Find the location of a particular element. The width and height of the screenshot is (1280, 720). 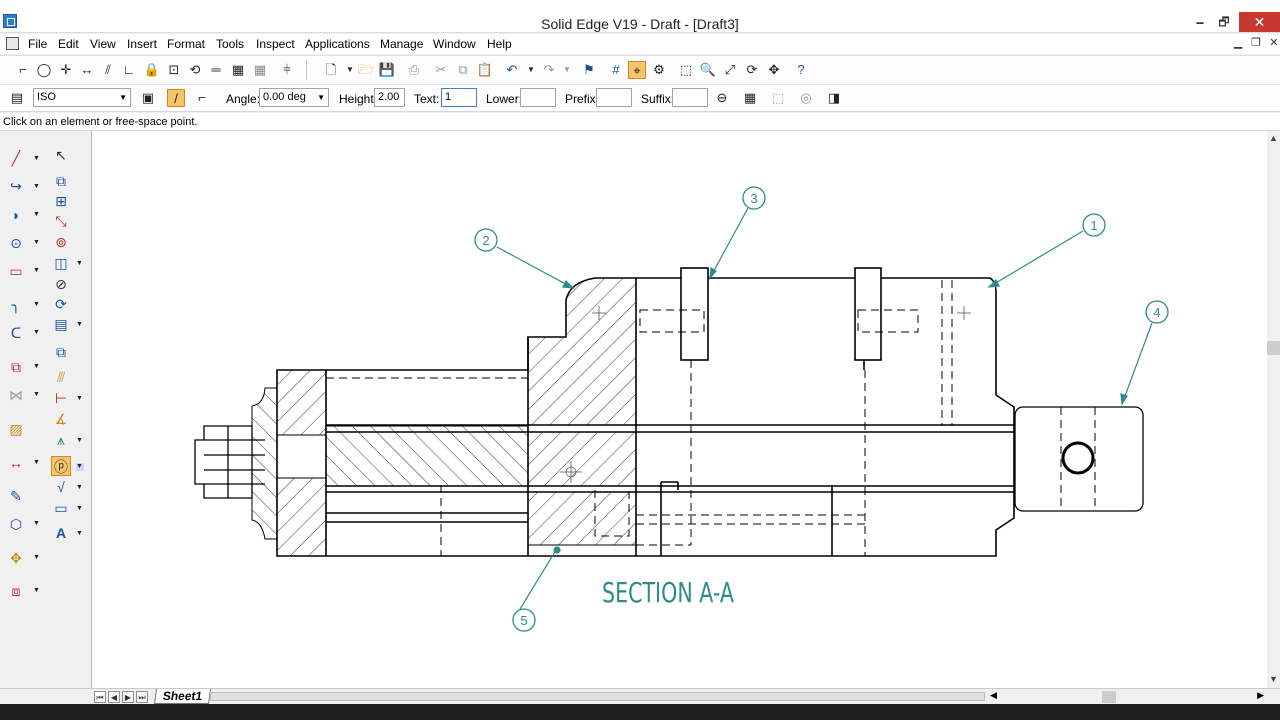

suffix-field is located at coordinates (690, 97).